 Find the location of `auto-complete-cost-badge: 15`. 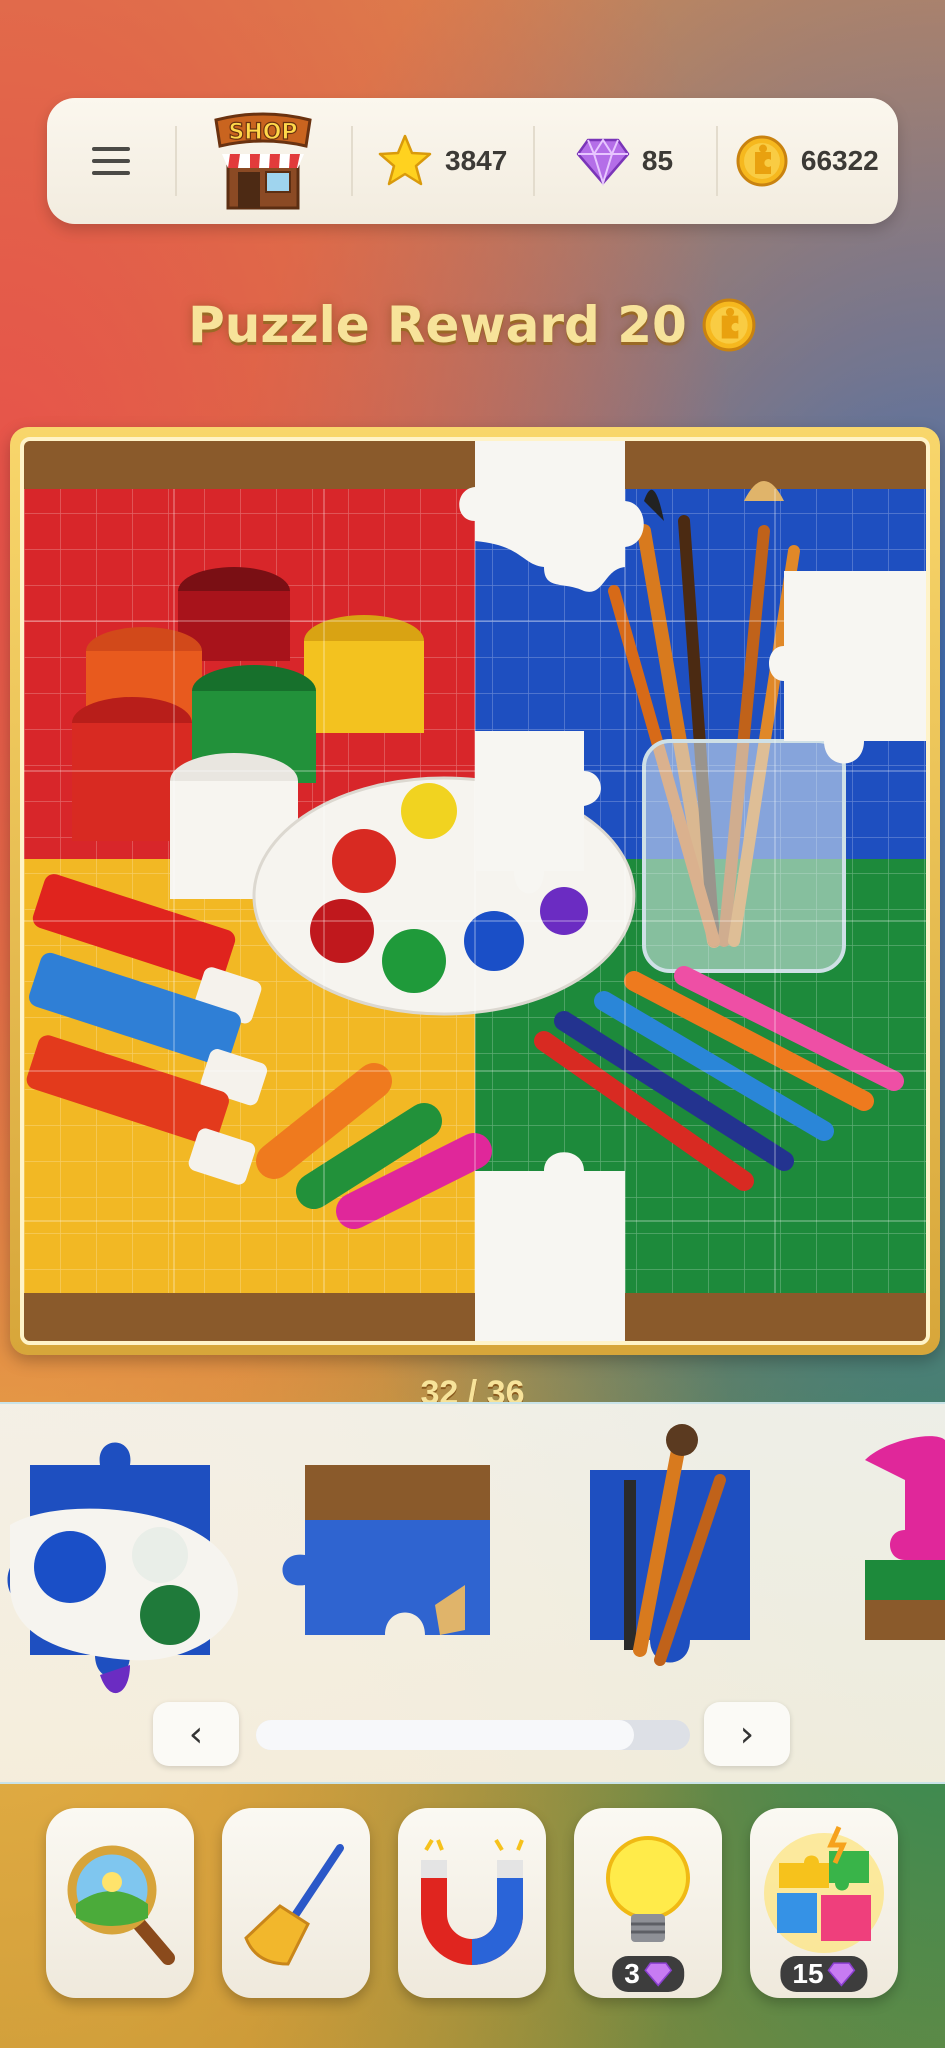

auto-complete-cost-badge: 15 is located at coordinates (824, 1974).